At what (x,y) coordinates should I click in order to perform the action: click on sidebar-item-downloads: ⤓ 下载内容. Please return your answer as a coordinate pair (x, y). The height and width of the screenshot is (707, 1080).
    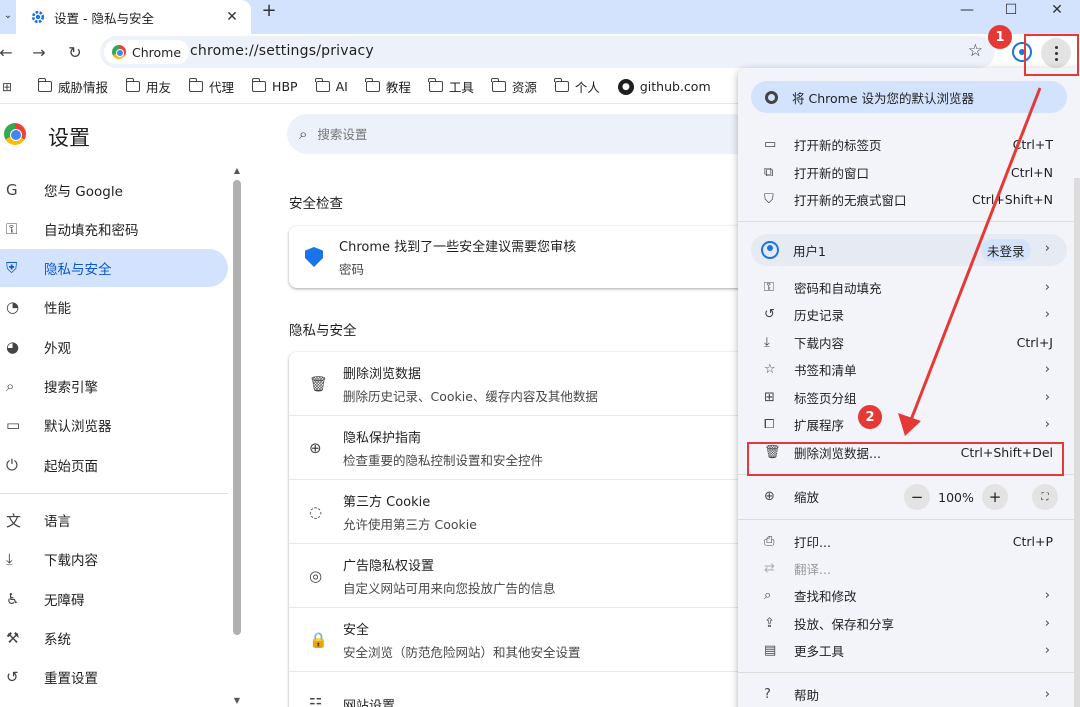
    Looking at the image, I should click on (114, 559).